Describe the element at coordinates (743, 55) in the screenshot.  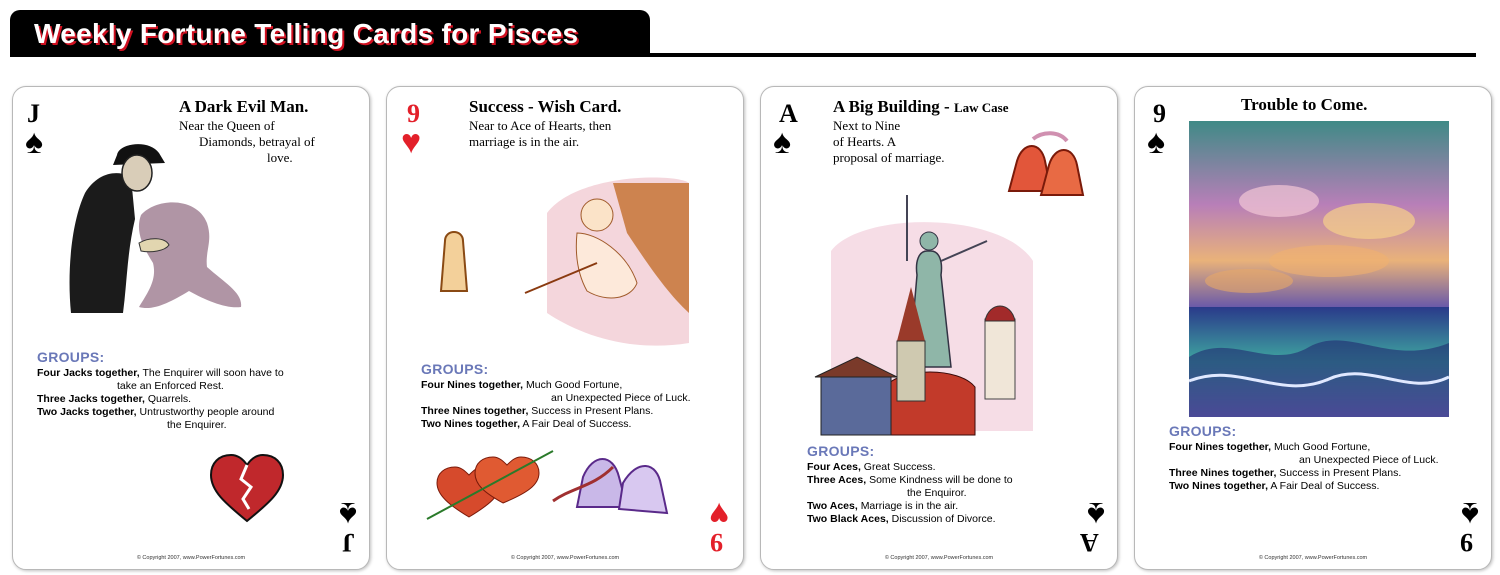
I see `banner-underline` at that location.